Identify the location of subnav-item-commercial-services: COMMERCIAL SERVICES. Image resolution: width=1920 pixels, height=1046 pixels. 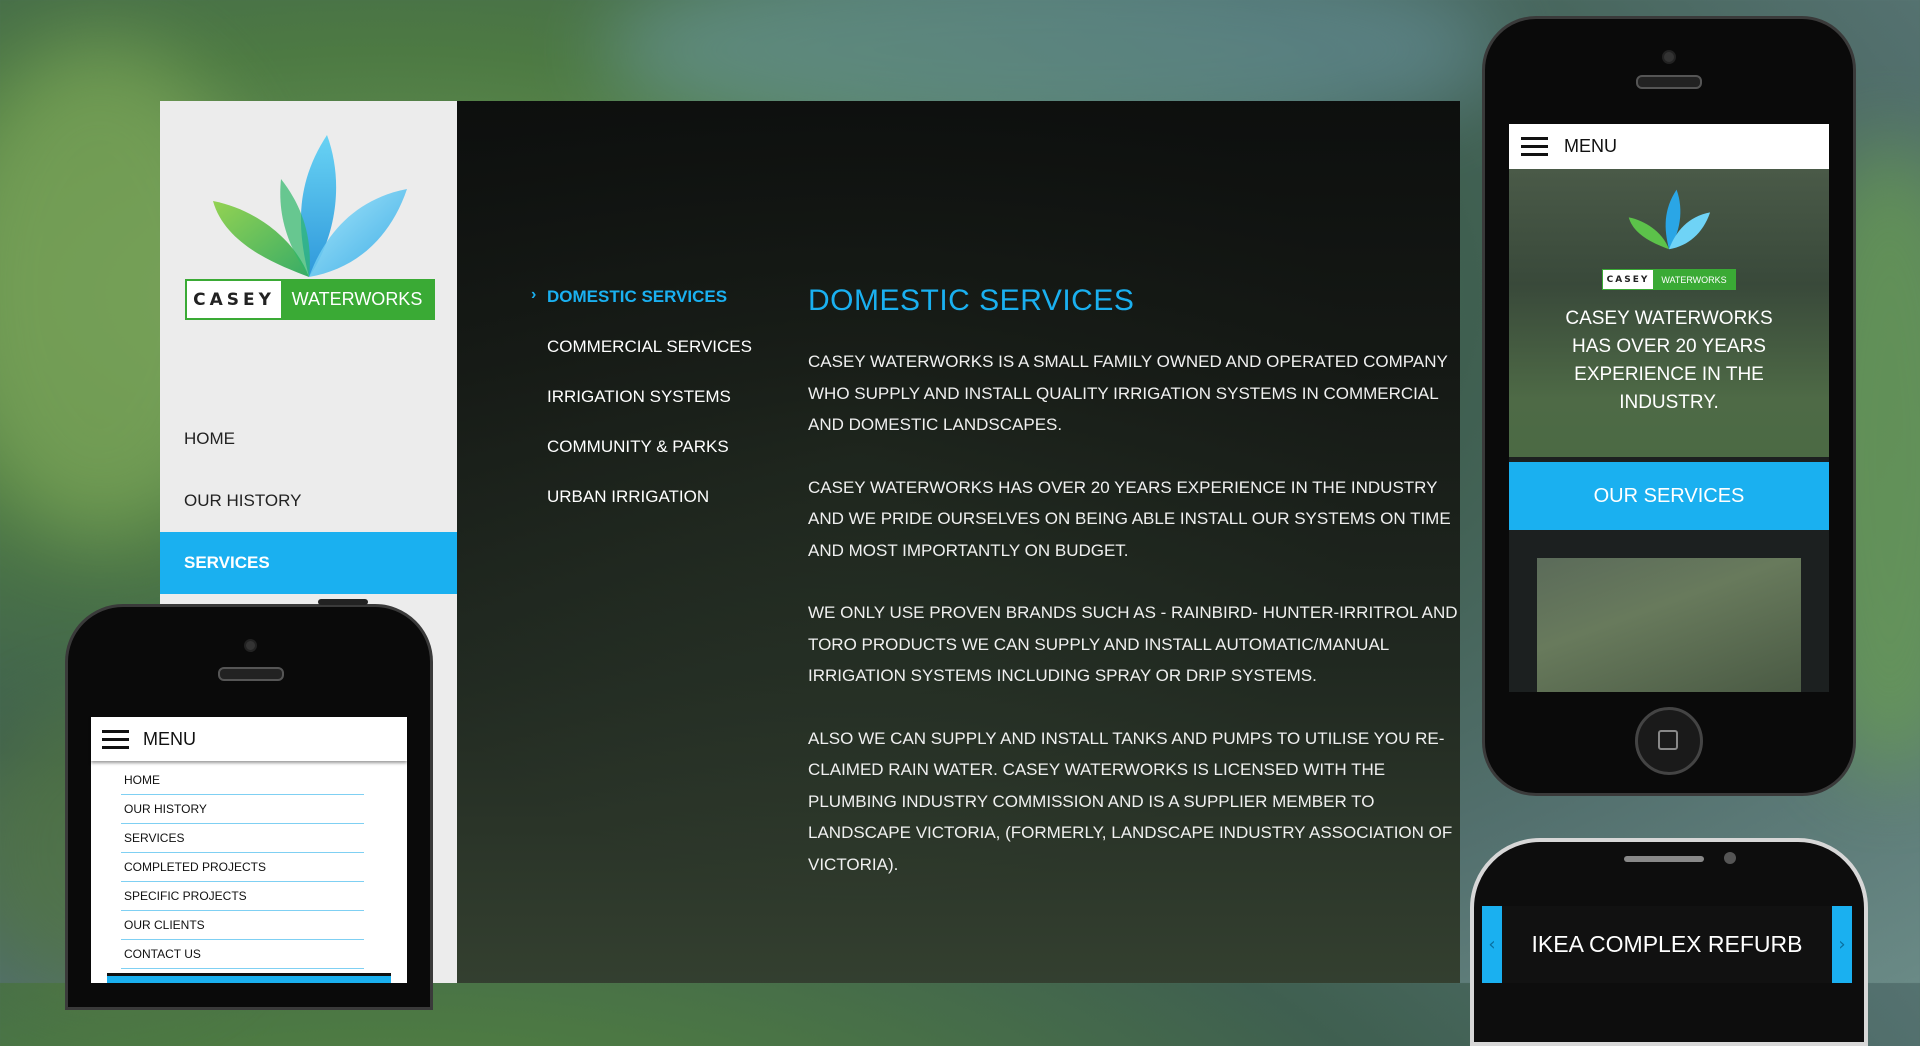
(649, 362).